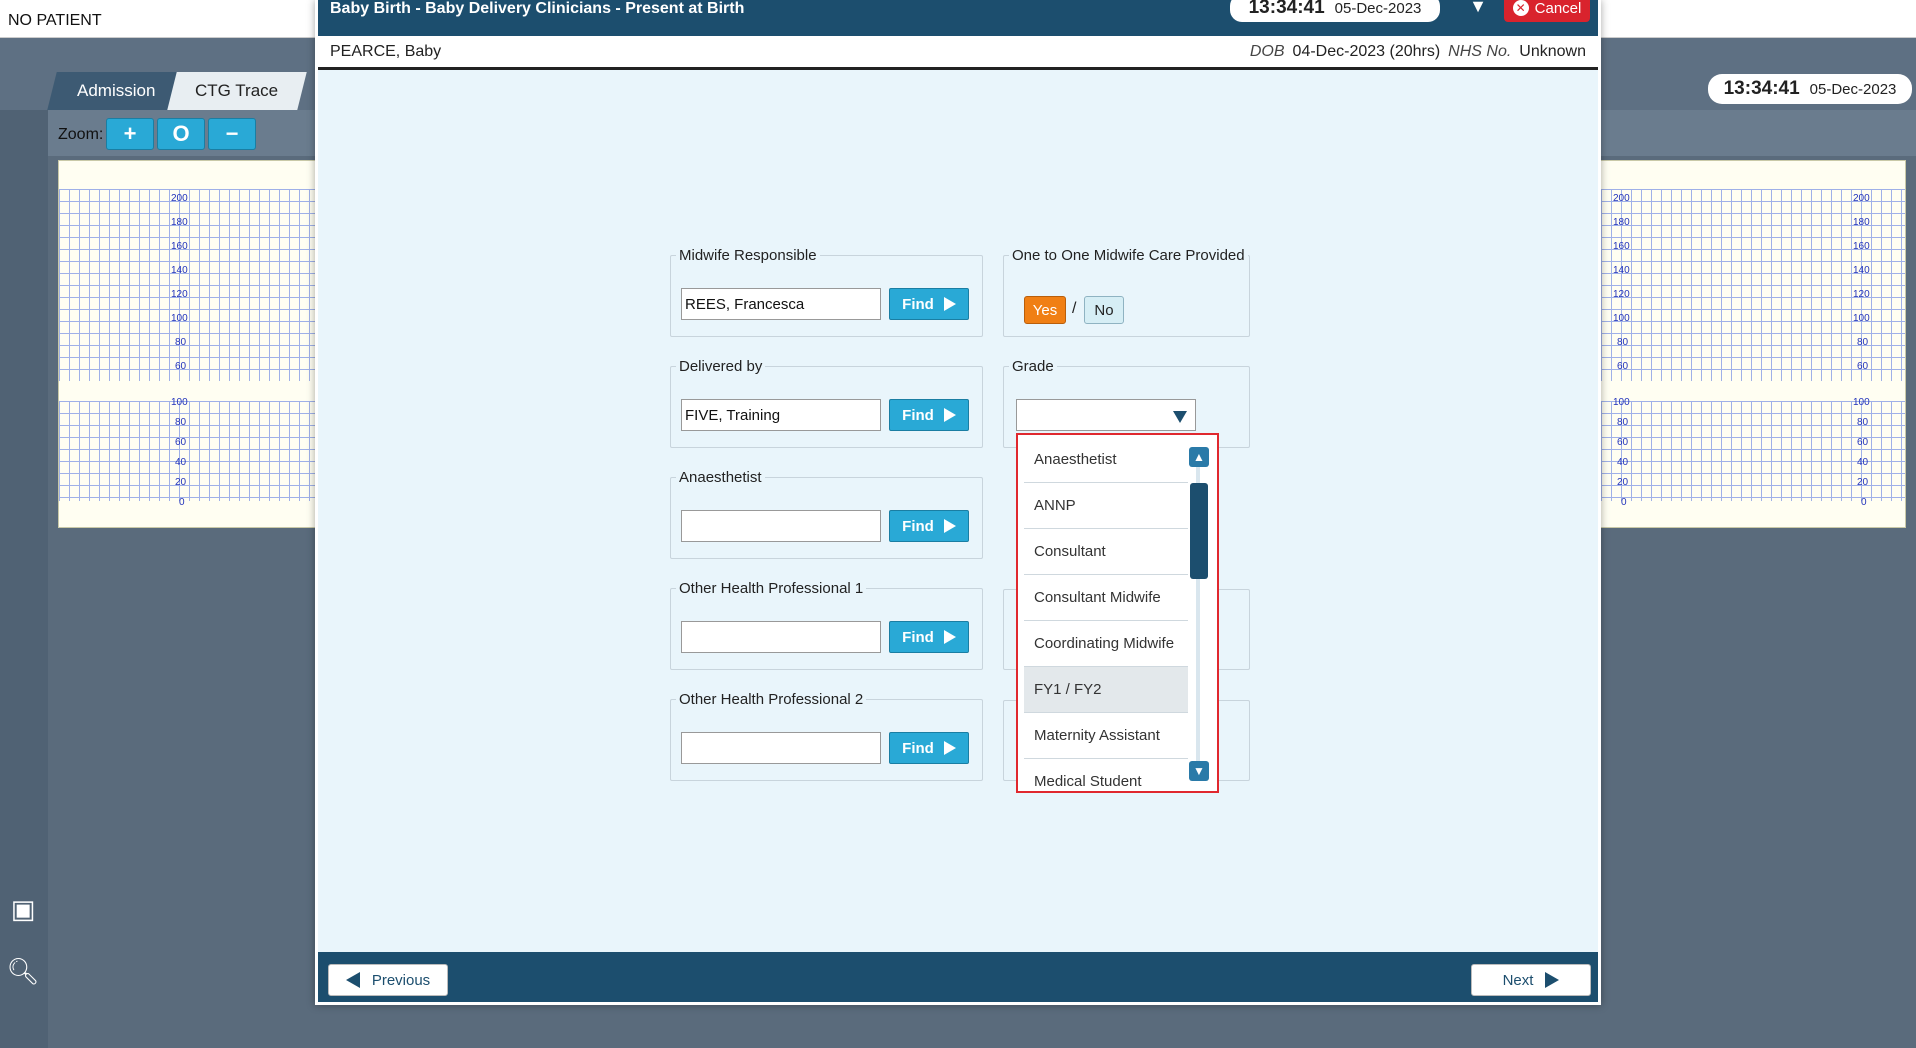  I want to click on anaesthetist-input, so click(781, 526).